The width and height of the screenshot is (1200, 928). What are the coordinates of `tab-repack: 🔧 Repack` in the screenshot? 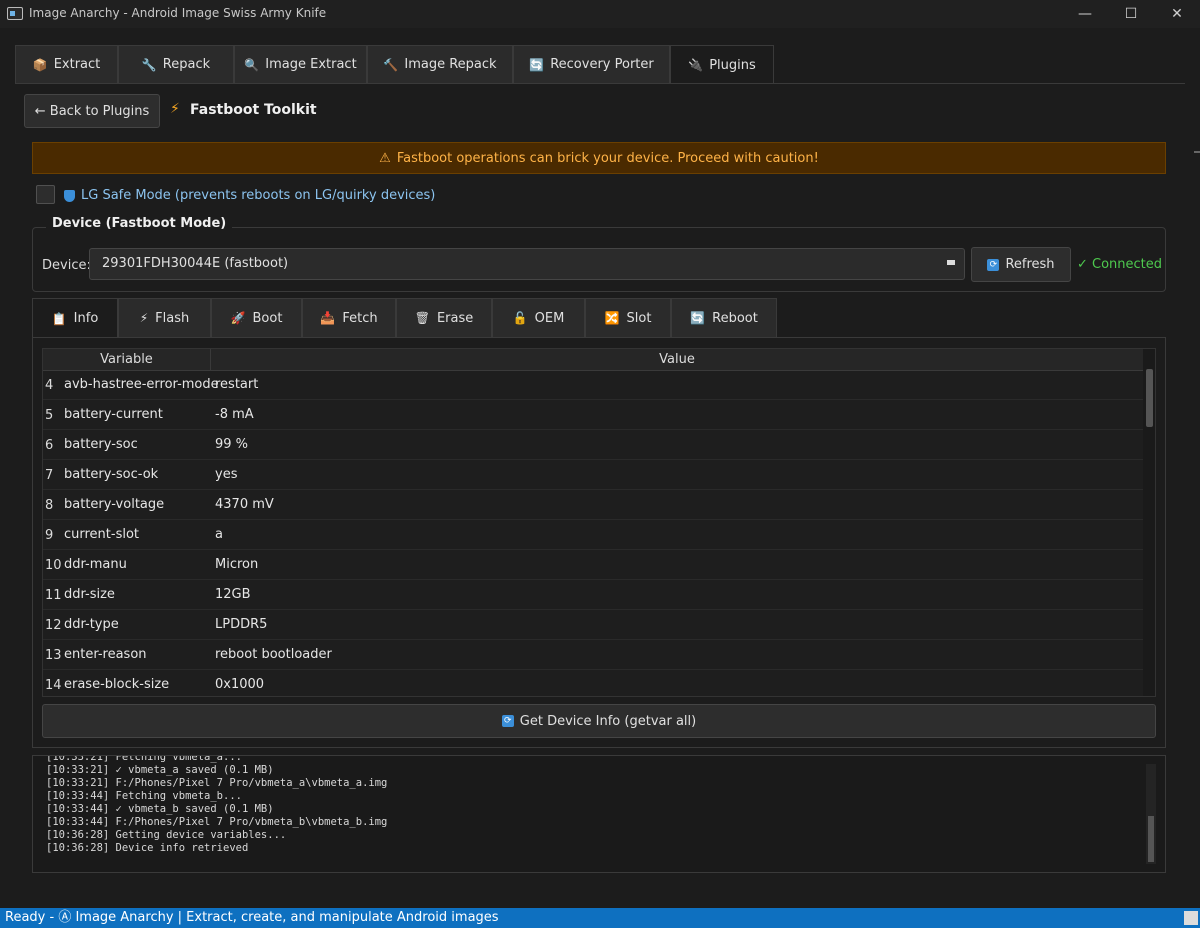 It's located at (176, 64).